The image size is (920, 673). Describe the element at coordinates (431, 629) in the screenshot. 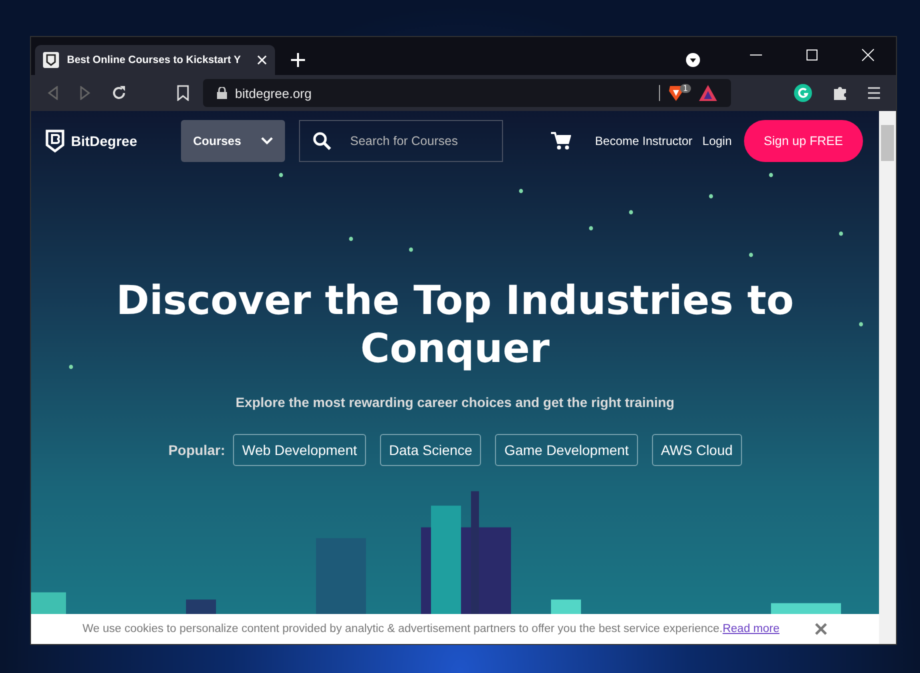

I see `cookie-notice: We use cookies to personalize content provided by analytic & advertisement partners to offer you the best service experience.Read more` at that location.